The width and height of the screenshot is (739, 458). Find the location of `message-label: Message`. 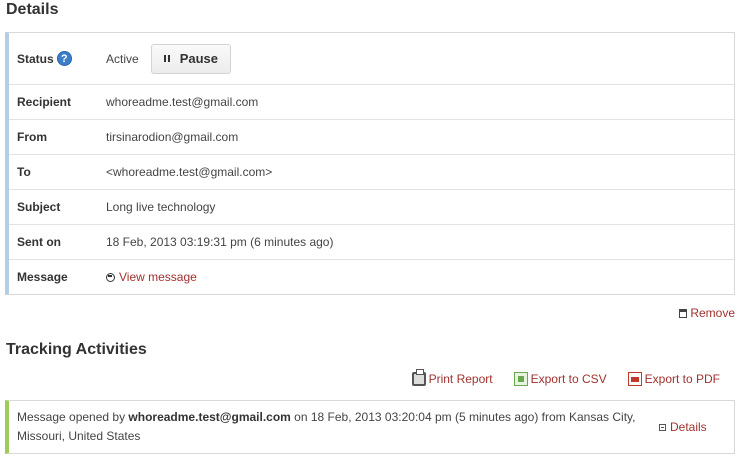

message-label: Message is located at coordinates (42, 277).